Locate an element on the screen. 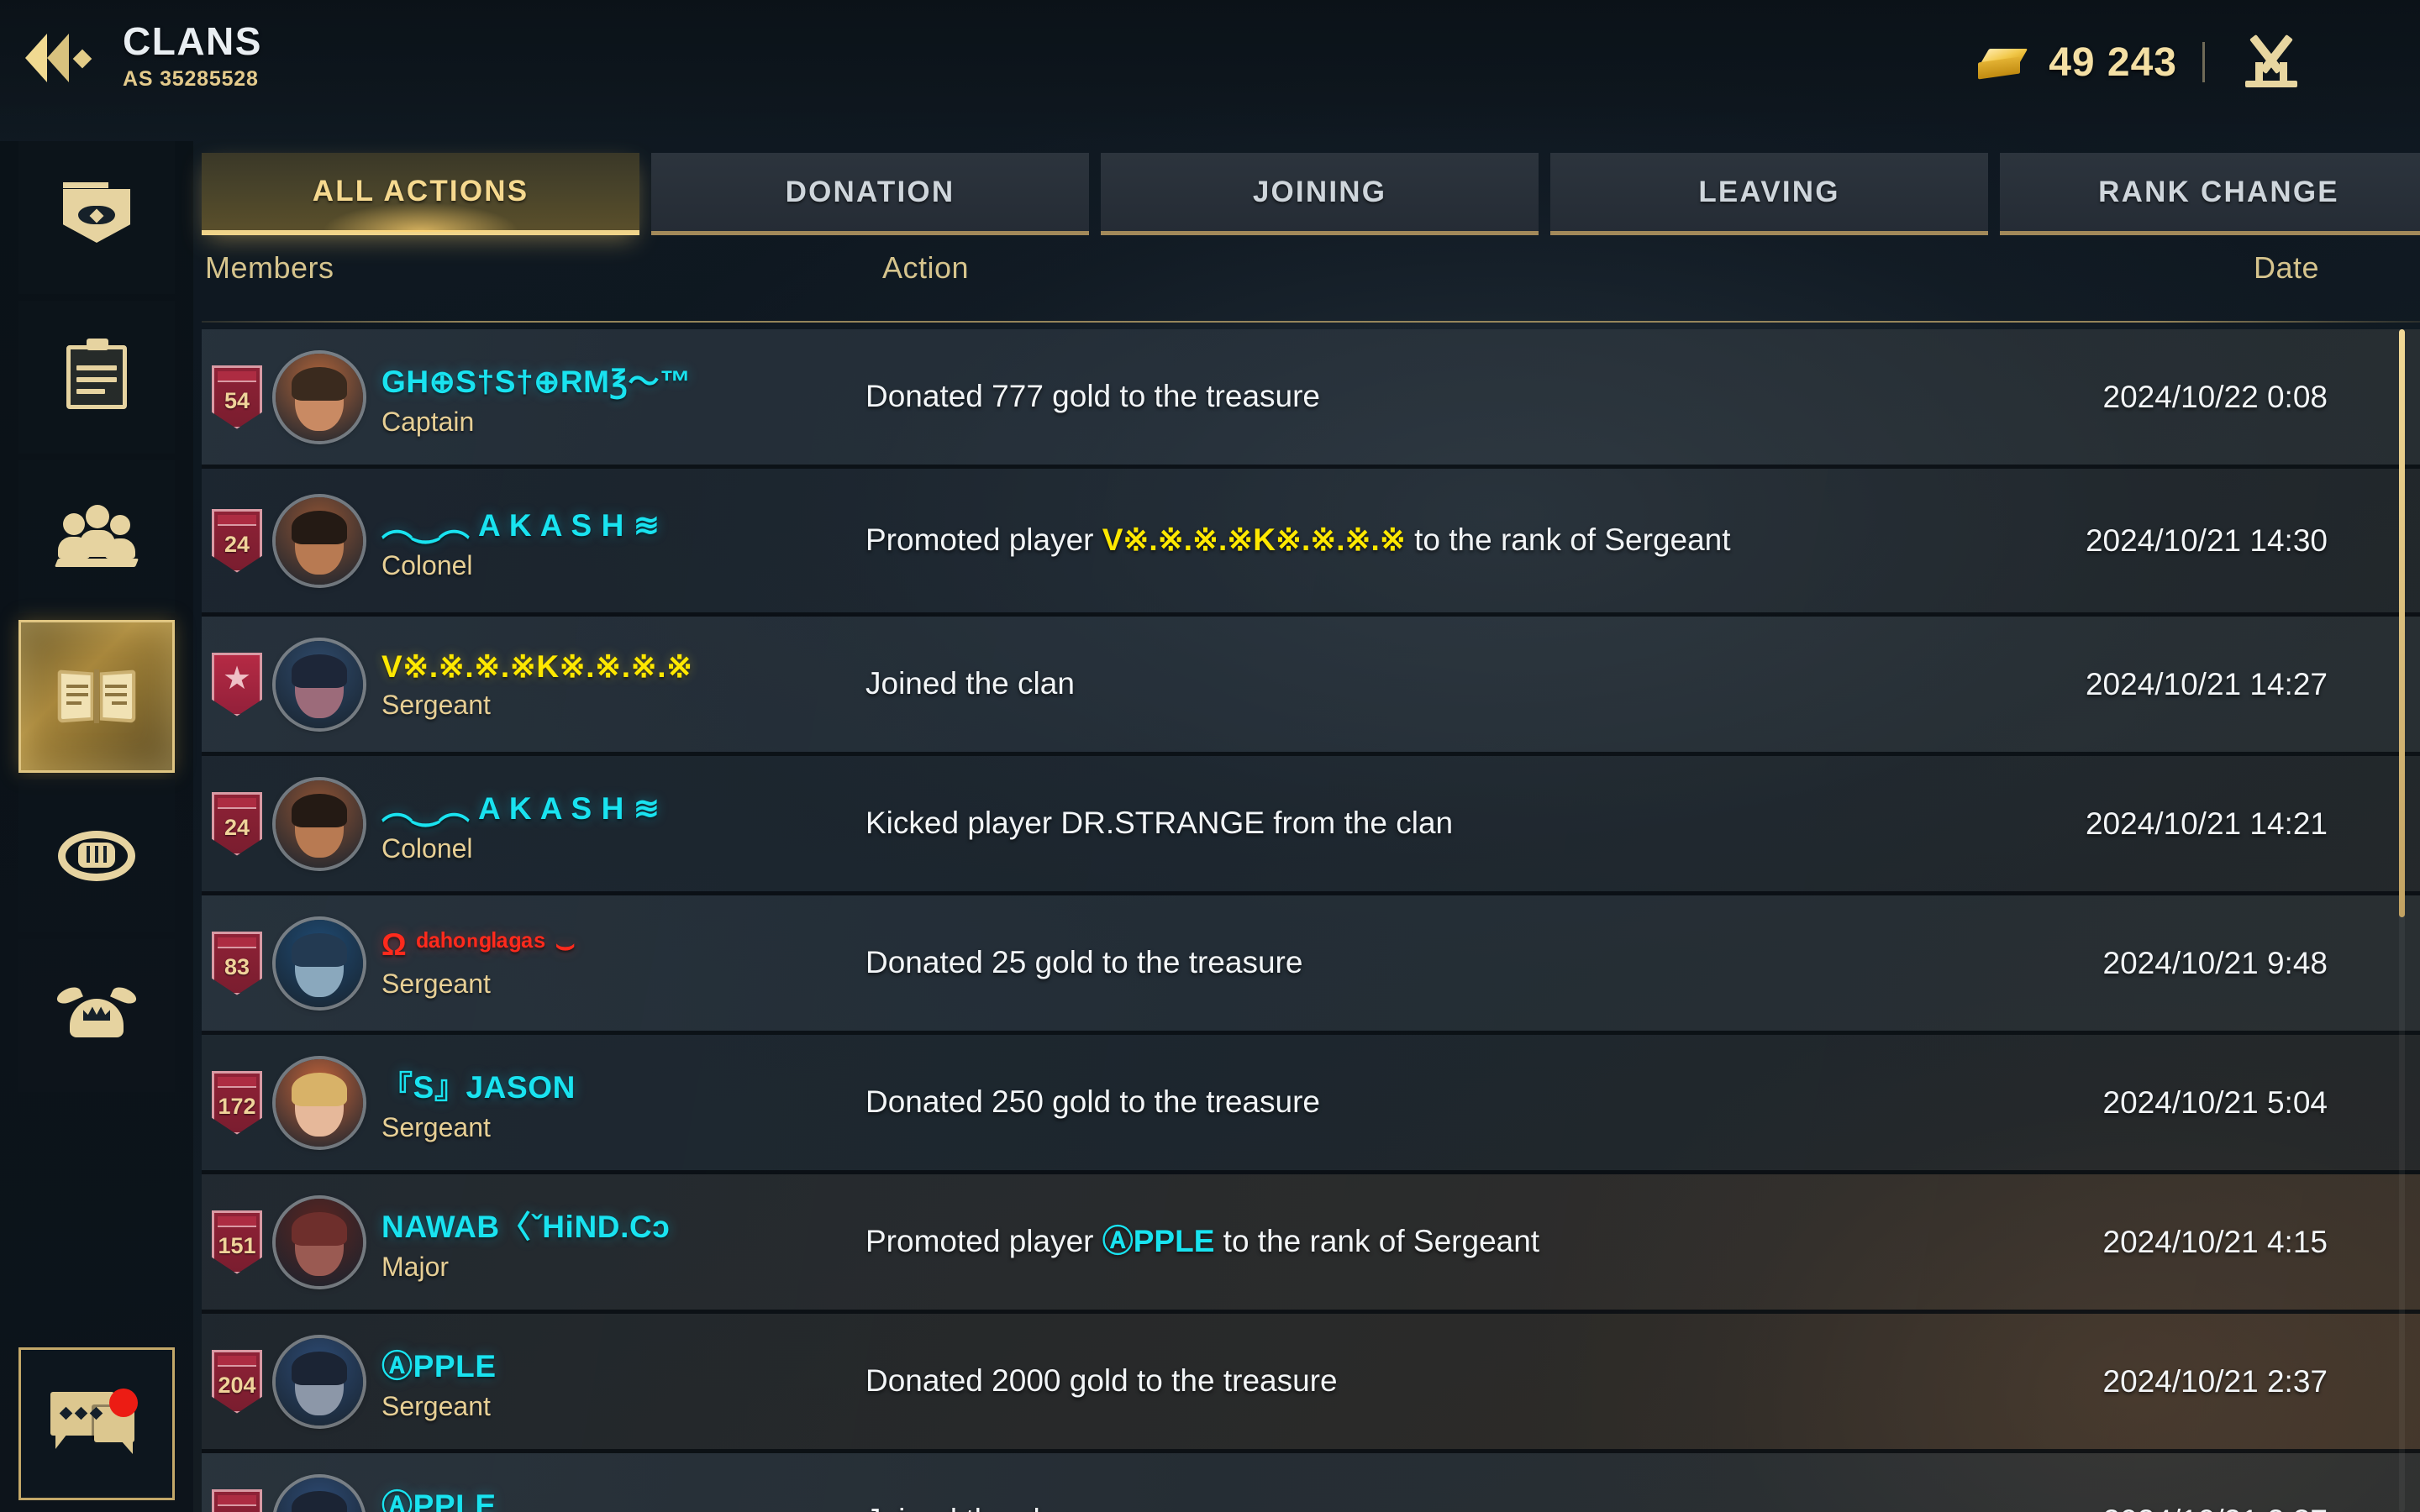  level-badge: 172 is located at coordinates (237, 1102).